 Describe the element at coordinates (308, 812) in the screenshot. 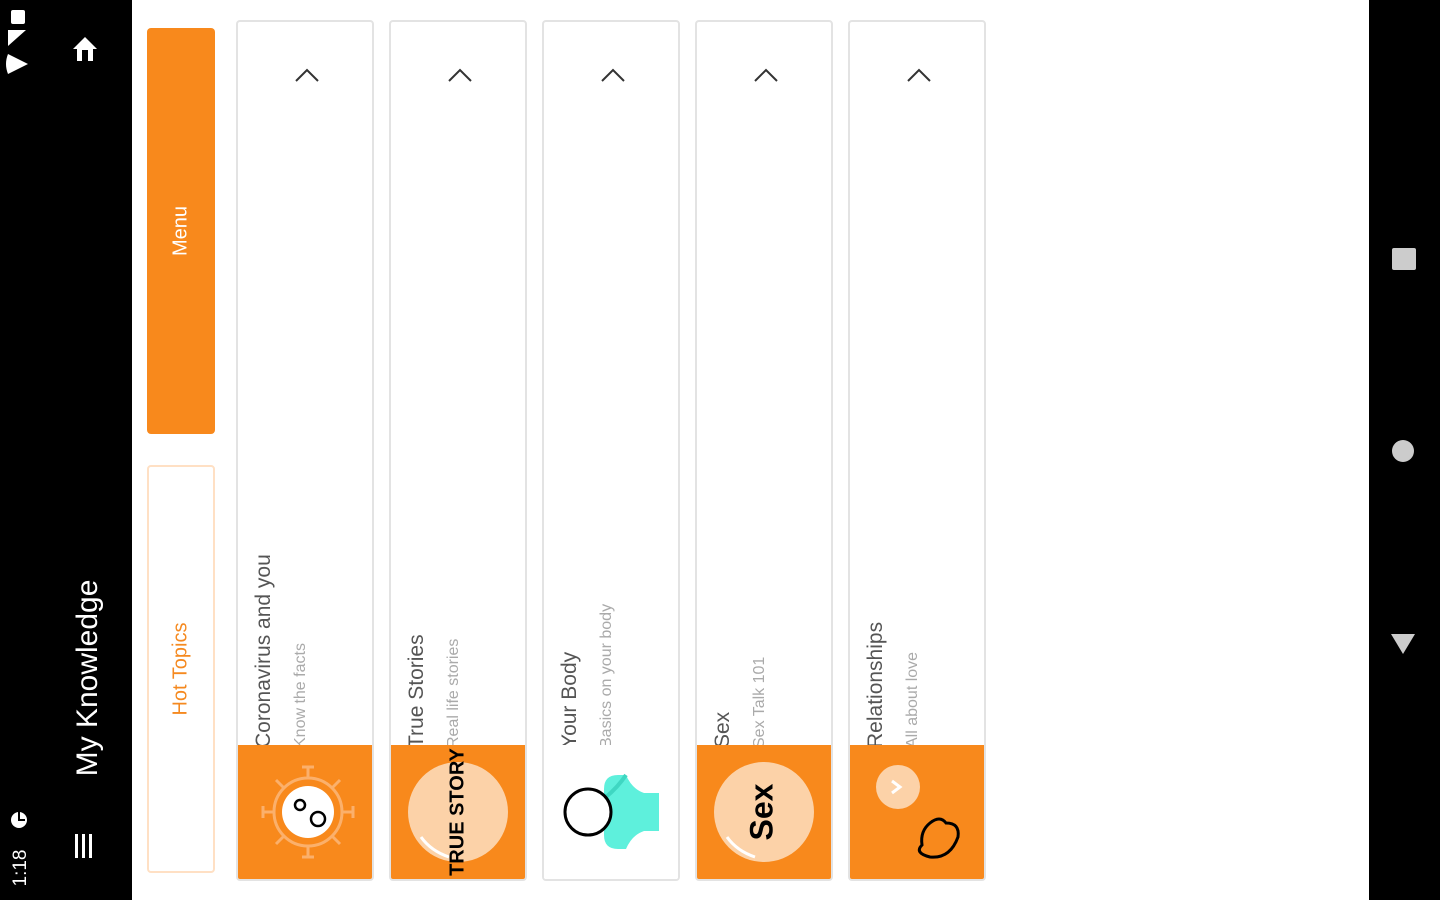

I see `virus-icon` at that location.